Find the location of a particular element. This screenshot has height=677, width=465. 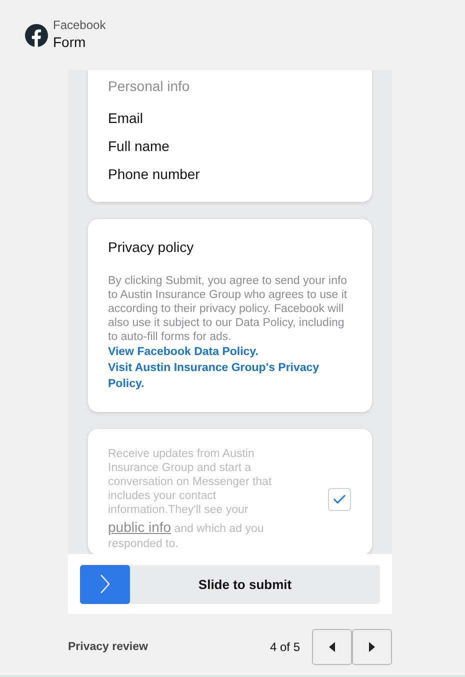

policy-text: By clicking Submit, you agree to send your info to Austin Insurance Group who agrees to use it according to their privacy policy. Facebook will also use it subject to our Data Policy, including to auto-fill forms for ads. is located at coordinates (228, 309).